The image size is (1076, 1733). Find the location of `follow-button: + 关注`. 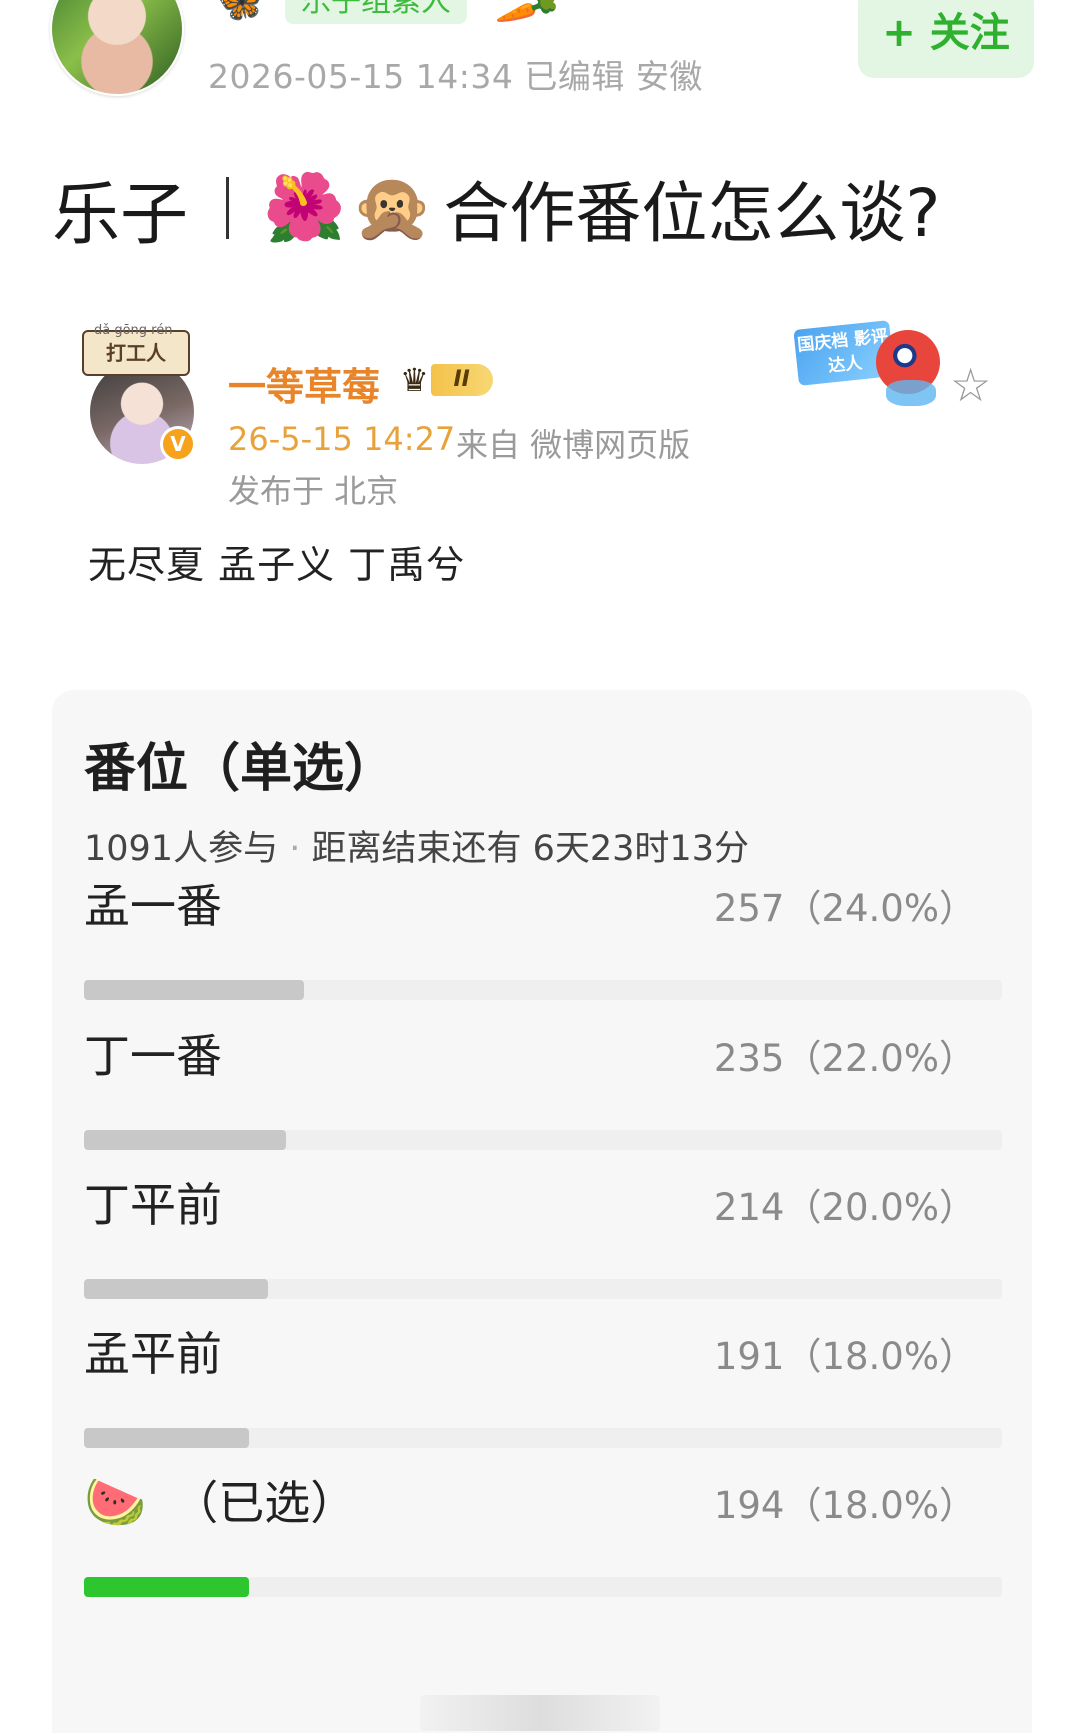

follow-button: + 关注 is located at coordinates (946, 39).